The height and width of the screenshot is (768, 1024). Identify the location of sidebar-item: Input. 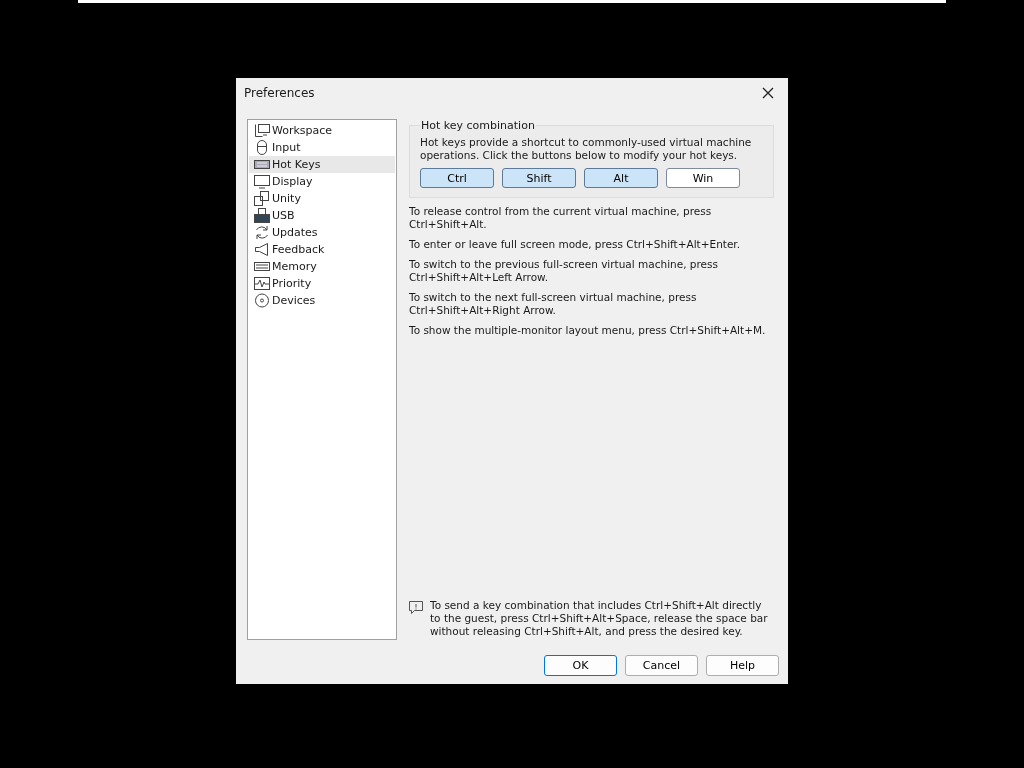
(322, 147).